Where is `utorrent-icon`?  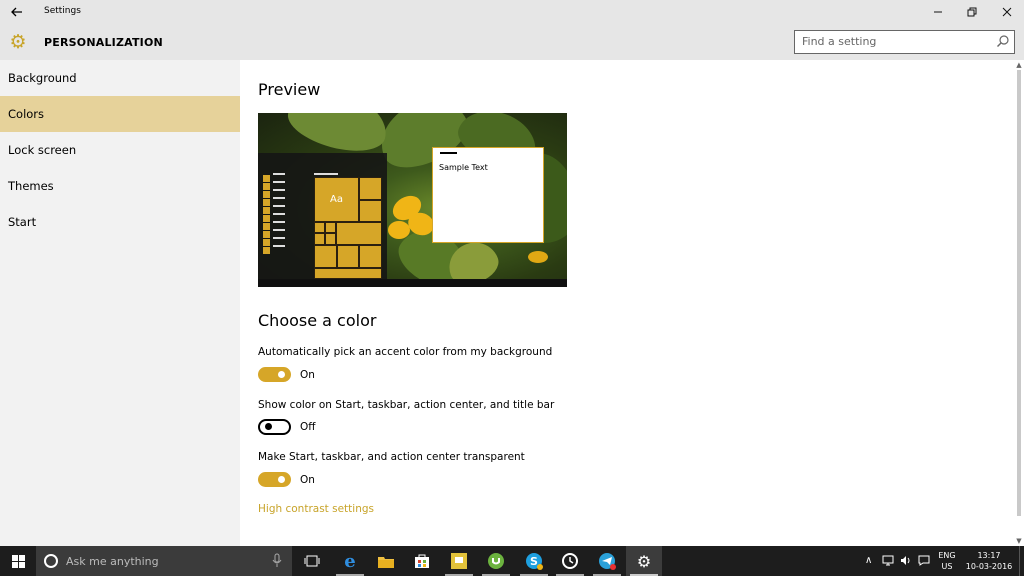 utorrent-icon is located at coordinates (496, 561).